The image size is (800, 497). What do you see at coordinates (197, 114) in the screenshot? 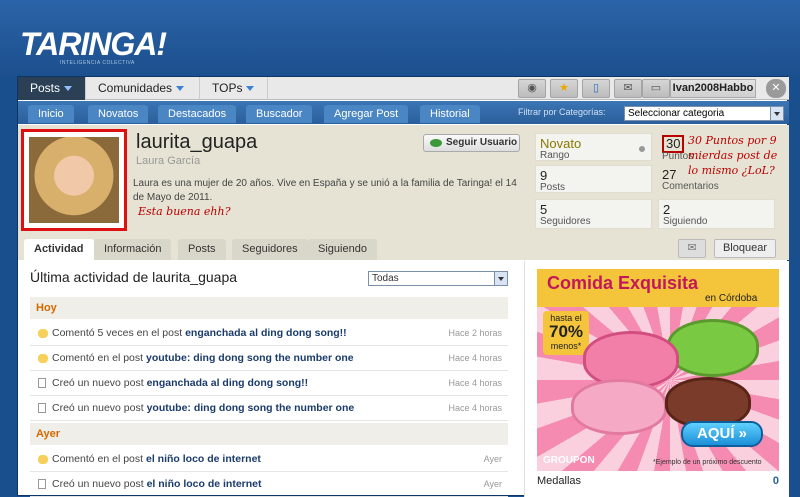
I see `subnav-destacados: Destacados` at bounding box center [197, 114].